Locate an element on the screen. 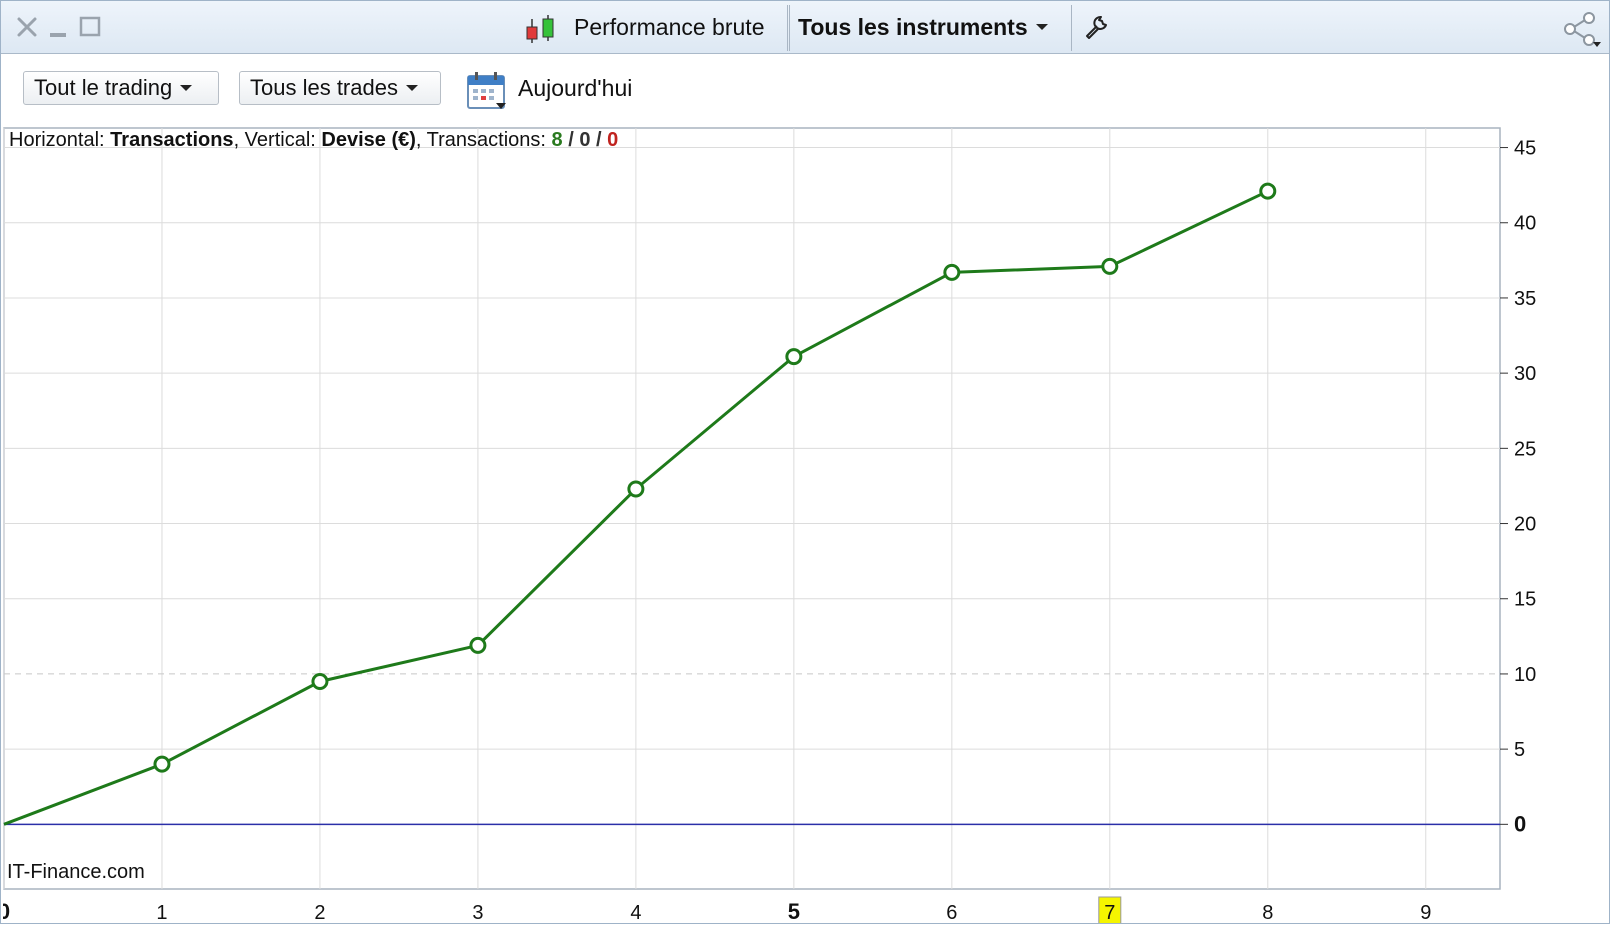 This screenshot has width=1610, height=926. x-tick-label: 4 is located at coordinates (635, 912).